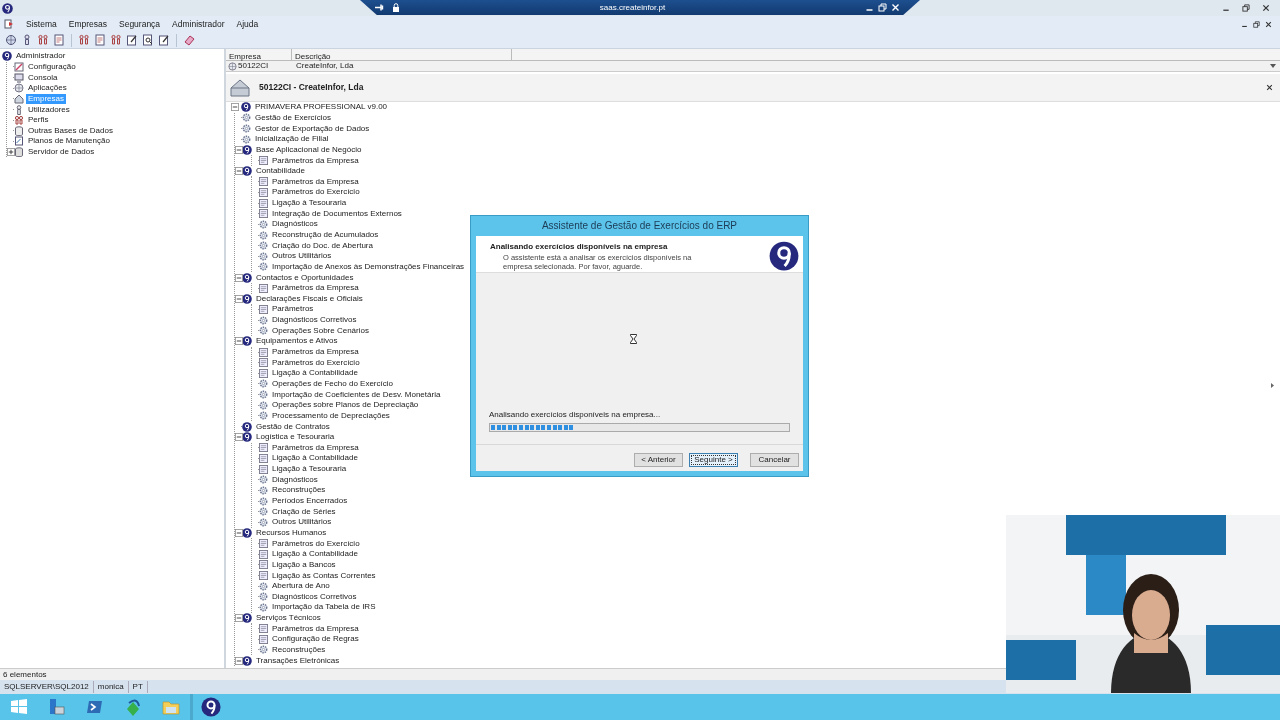 The height and width of the screenshot is (720, 1280). What do you see at coordinates (345, 405) in the screenshot?
I see `tree-item: Operações sobre Planos de Depreciação` at bounding box center [345, 405].